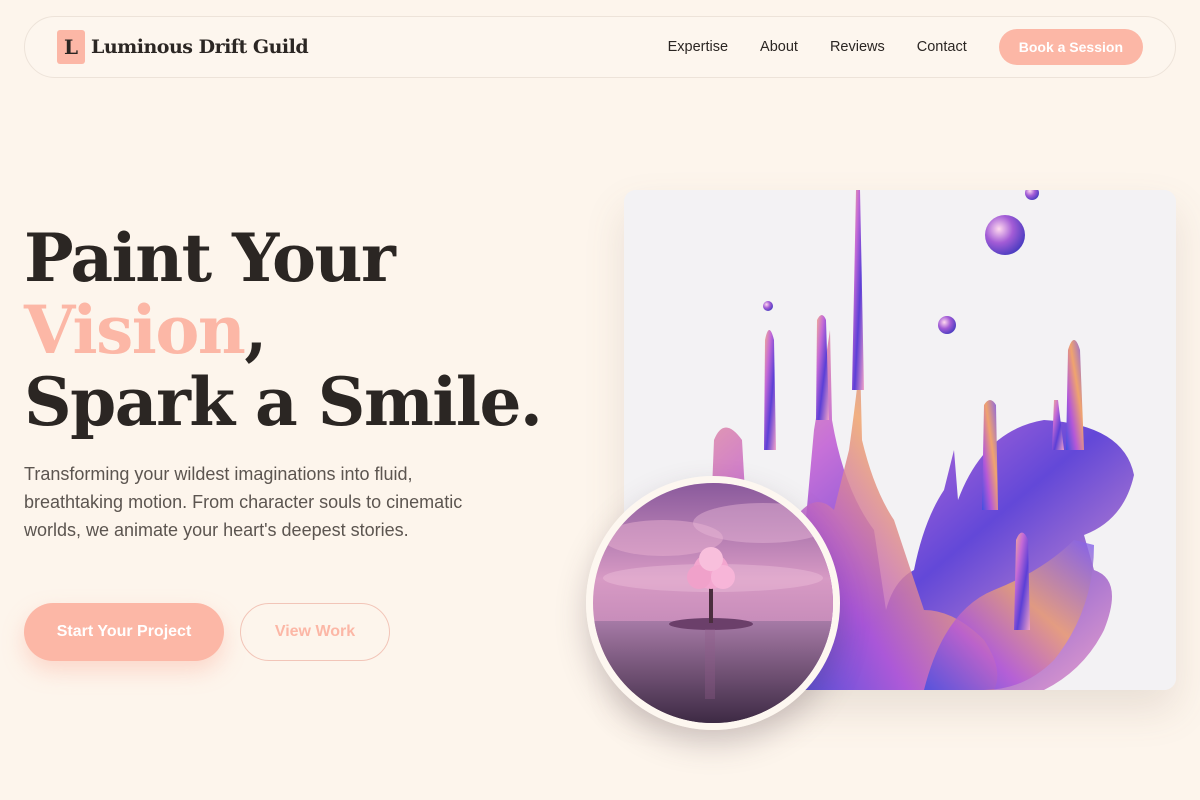  I want to click on nav-link-expertise: Expertise, so click(698, 47).